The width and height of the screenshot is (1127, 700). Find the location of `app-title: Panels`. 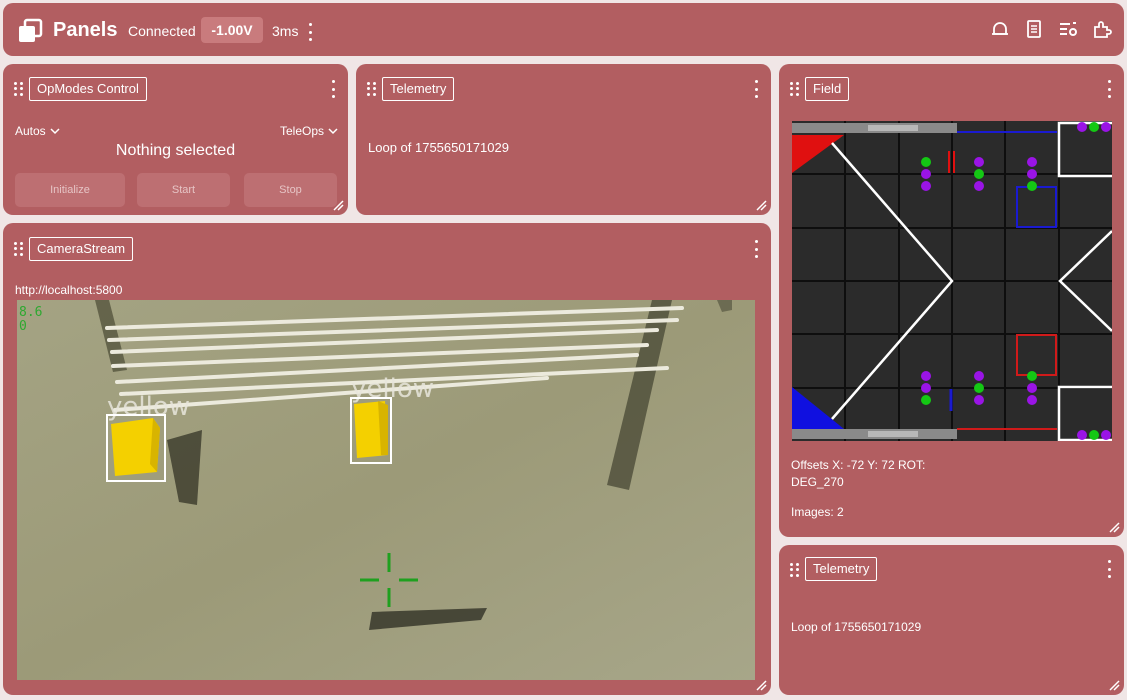

app-title: Panels is located at coordinates (85, 30).